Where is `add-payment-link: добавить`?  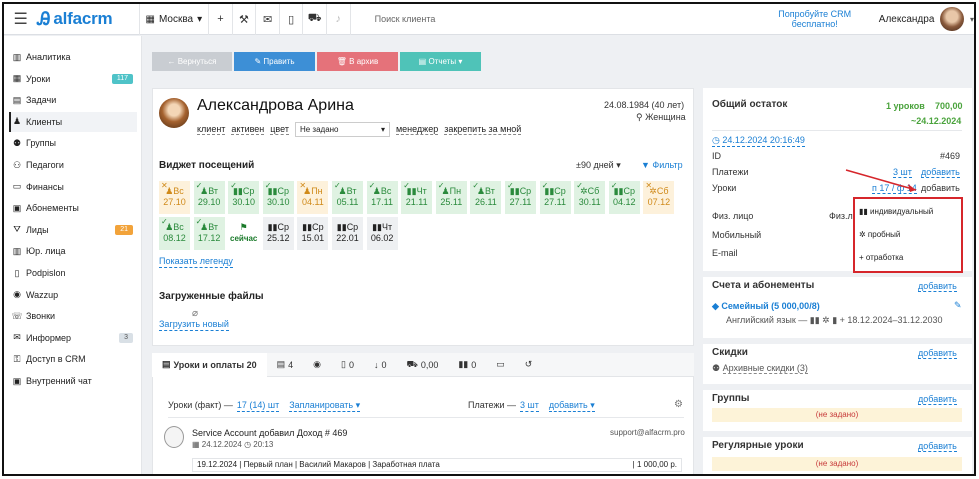
add-payment-link: добавить is located at coordinates (940, 172).